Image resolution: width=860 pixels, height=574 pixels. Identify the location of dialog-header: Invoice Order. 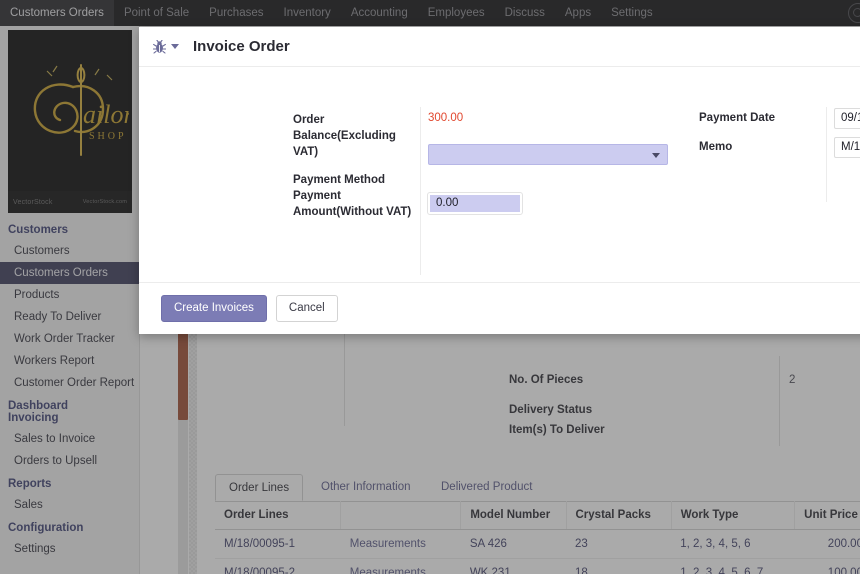
(499, 47).